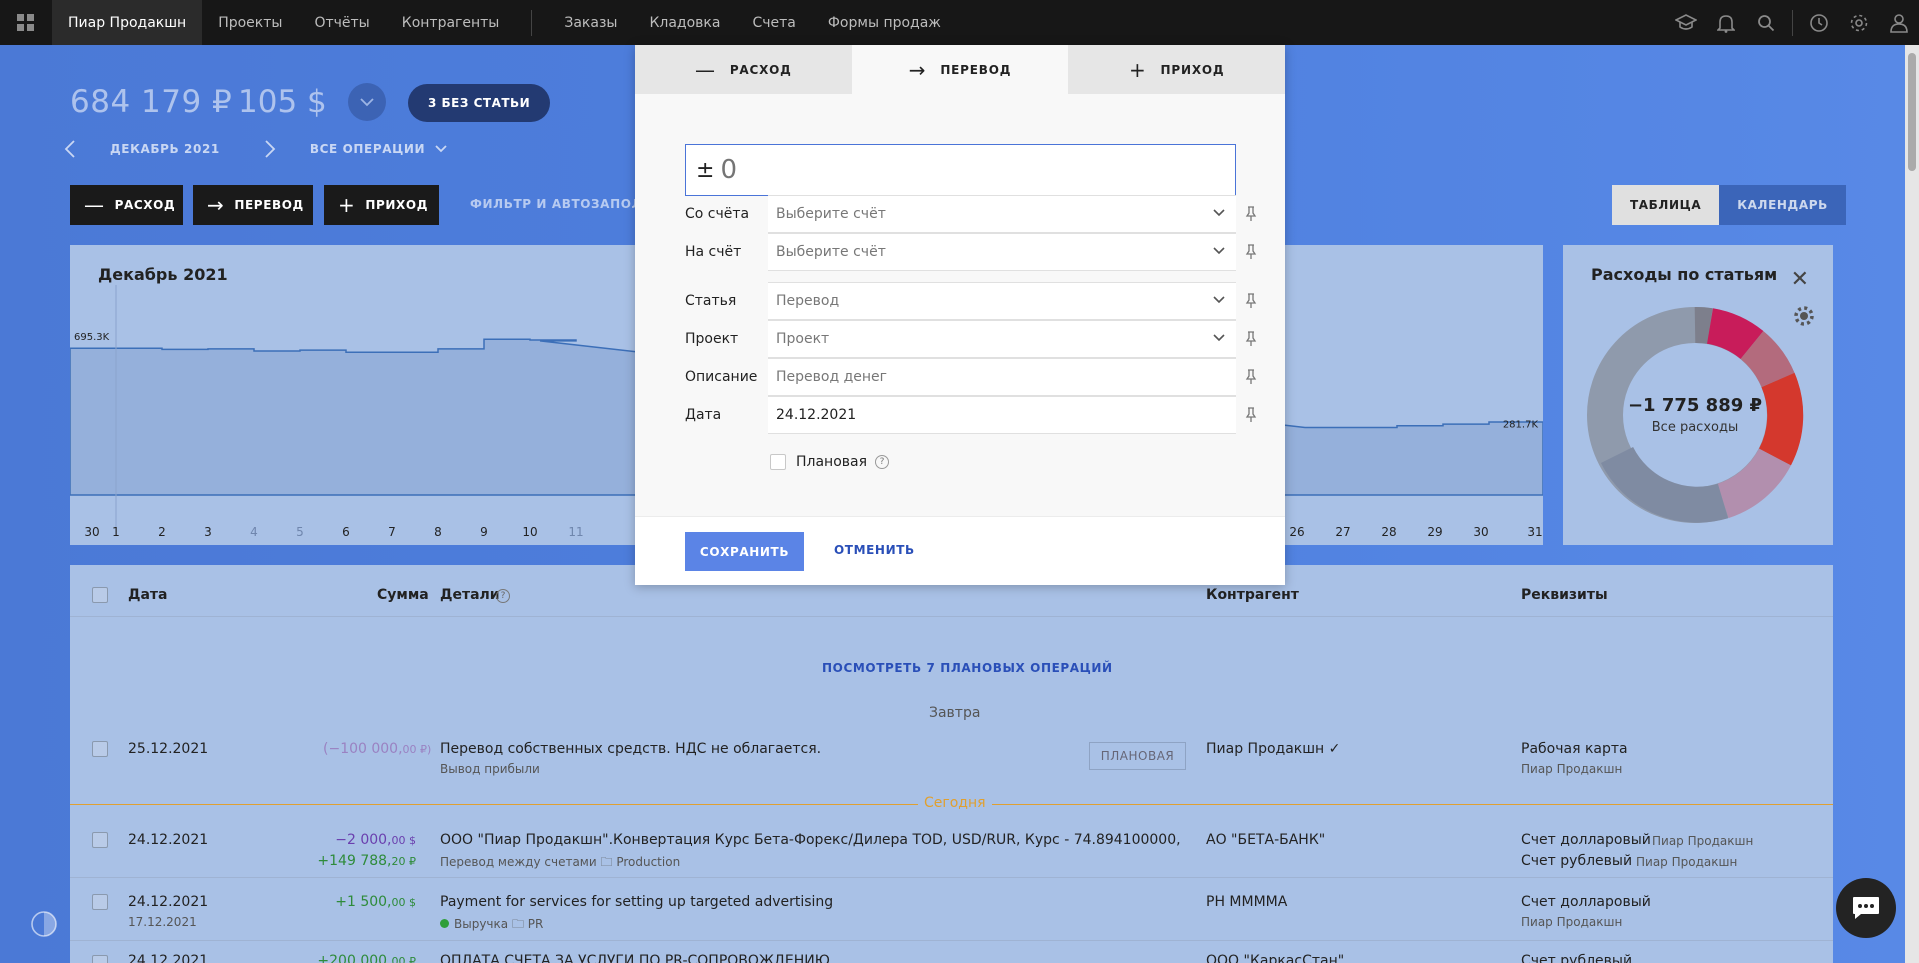 This screenshot has width=1919, height=963. I want to click on col-sum: Сумма, so click(403, 595).